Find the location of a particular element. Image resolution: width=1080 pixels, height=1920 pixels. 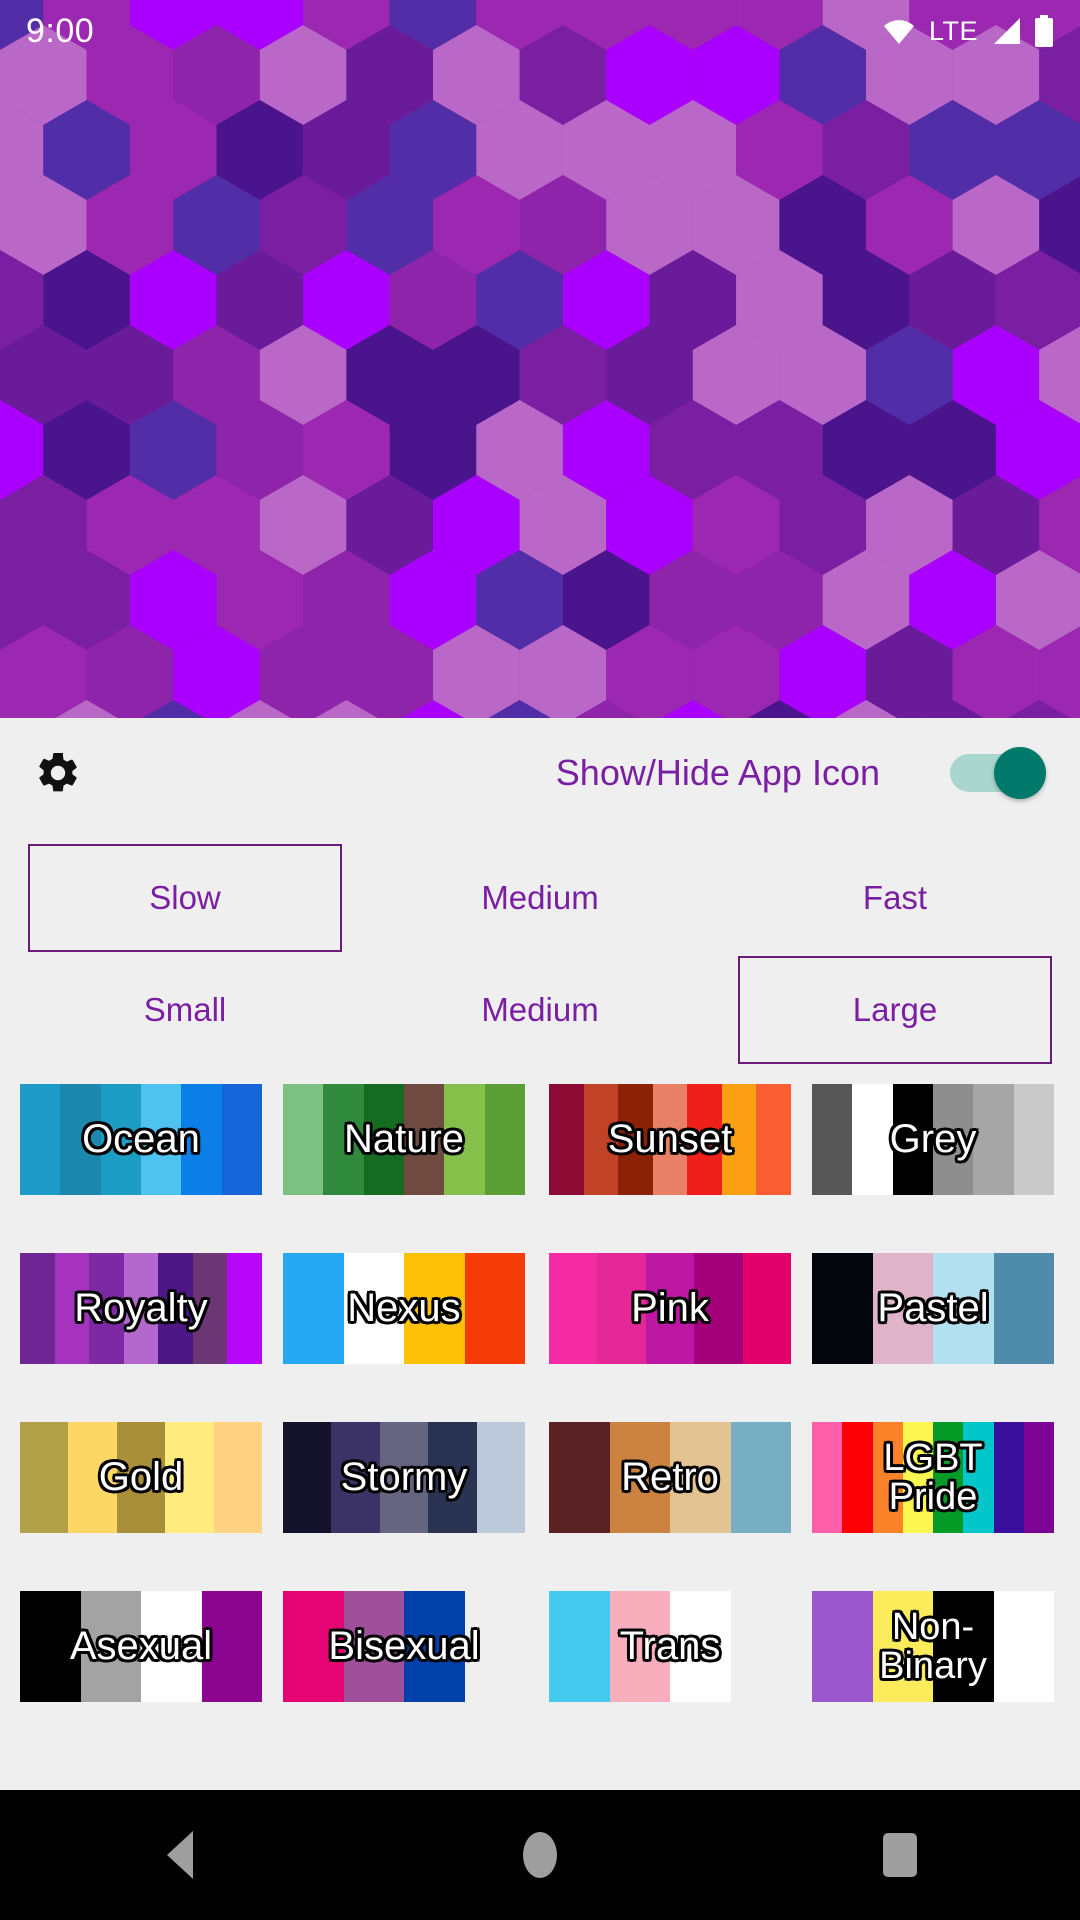

system-navigation-bar is located at coordinates (540, 1855).